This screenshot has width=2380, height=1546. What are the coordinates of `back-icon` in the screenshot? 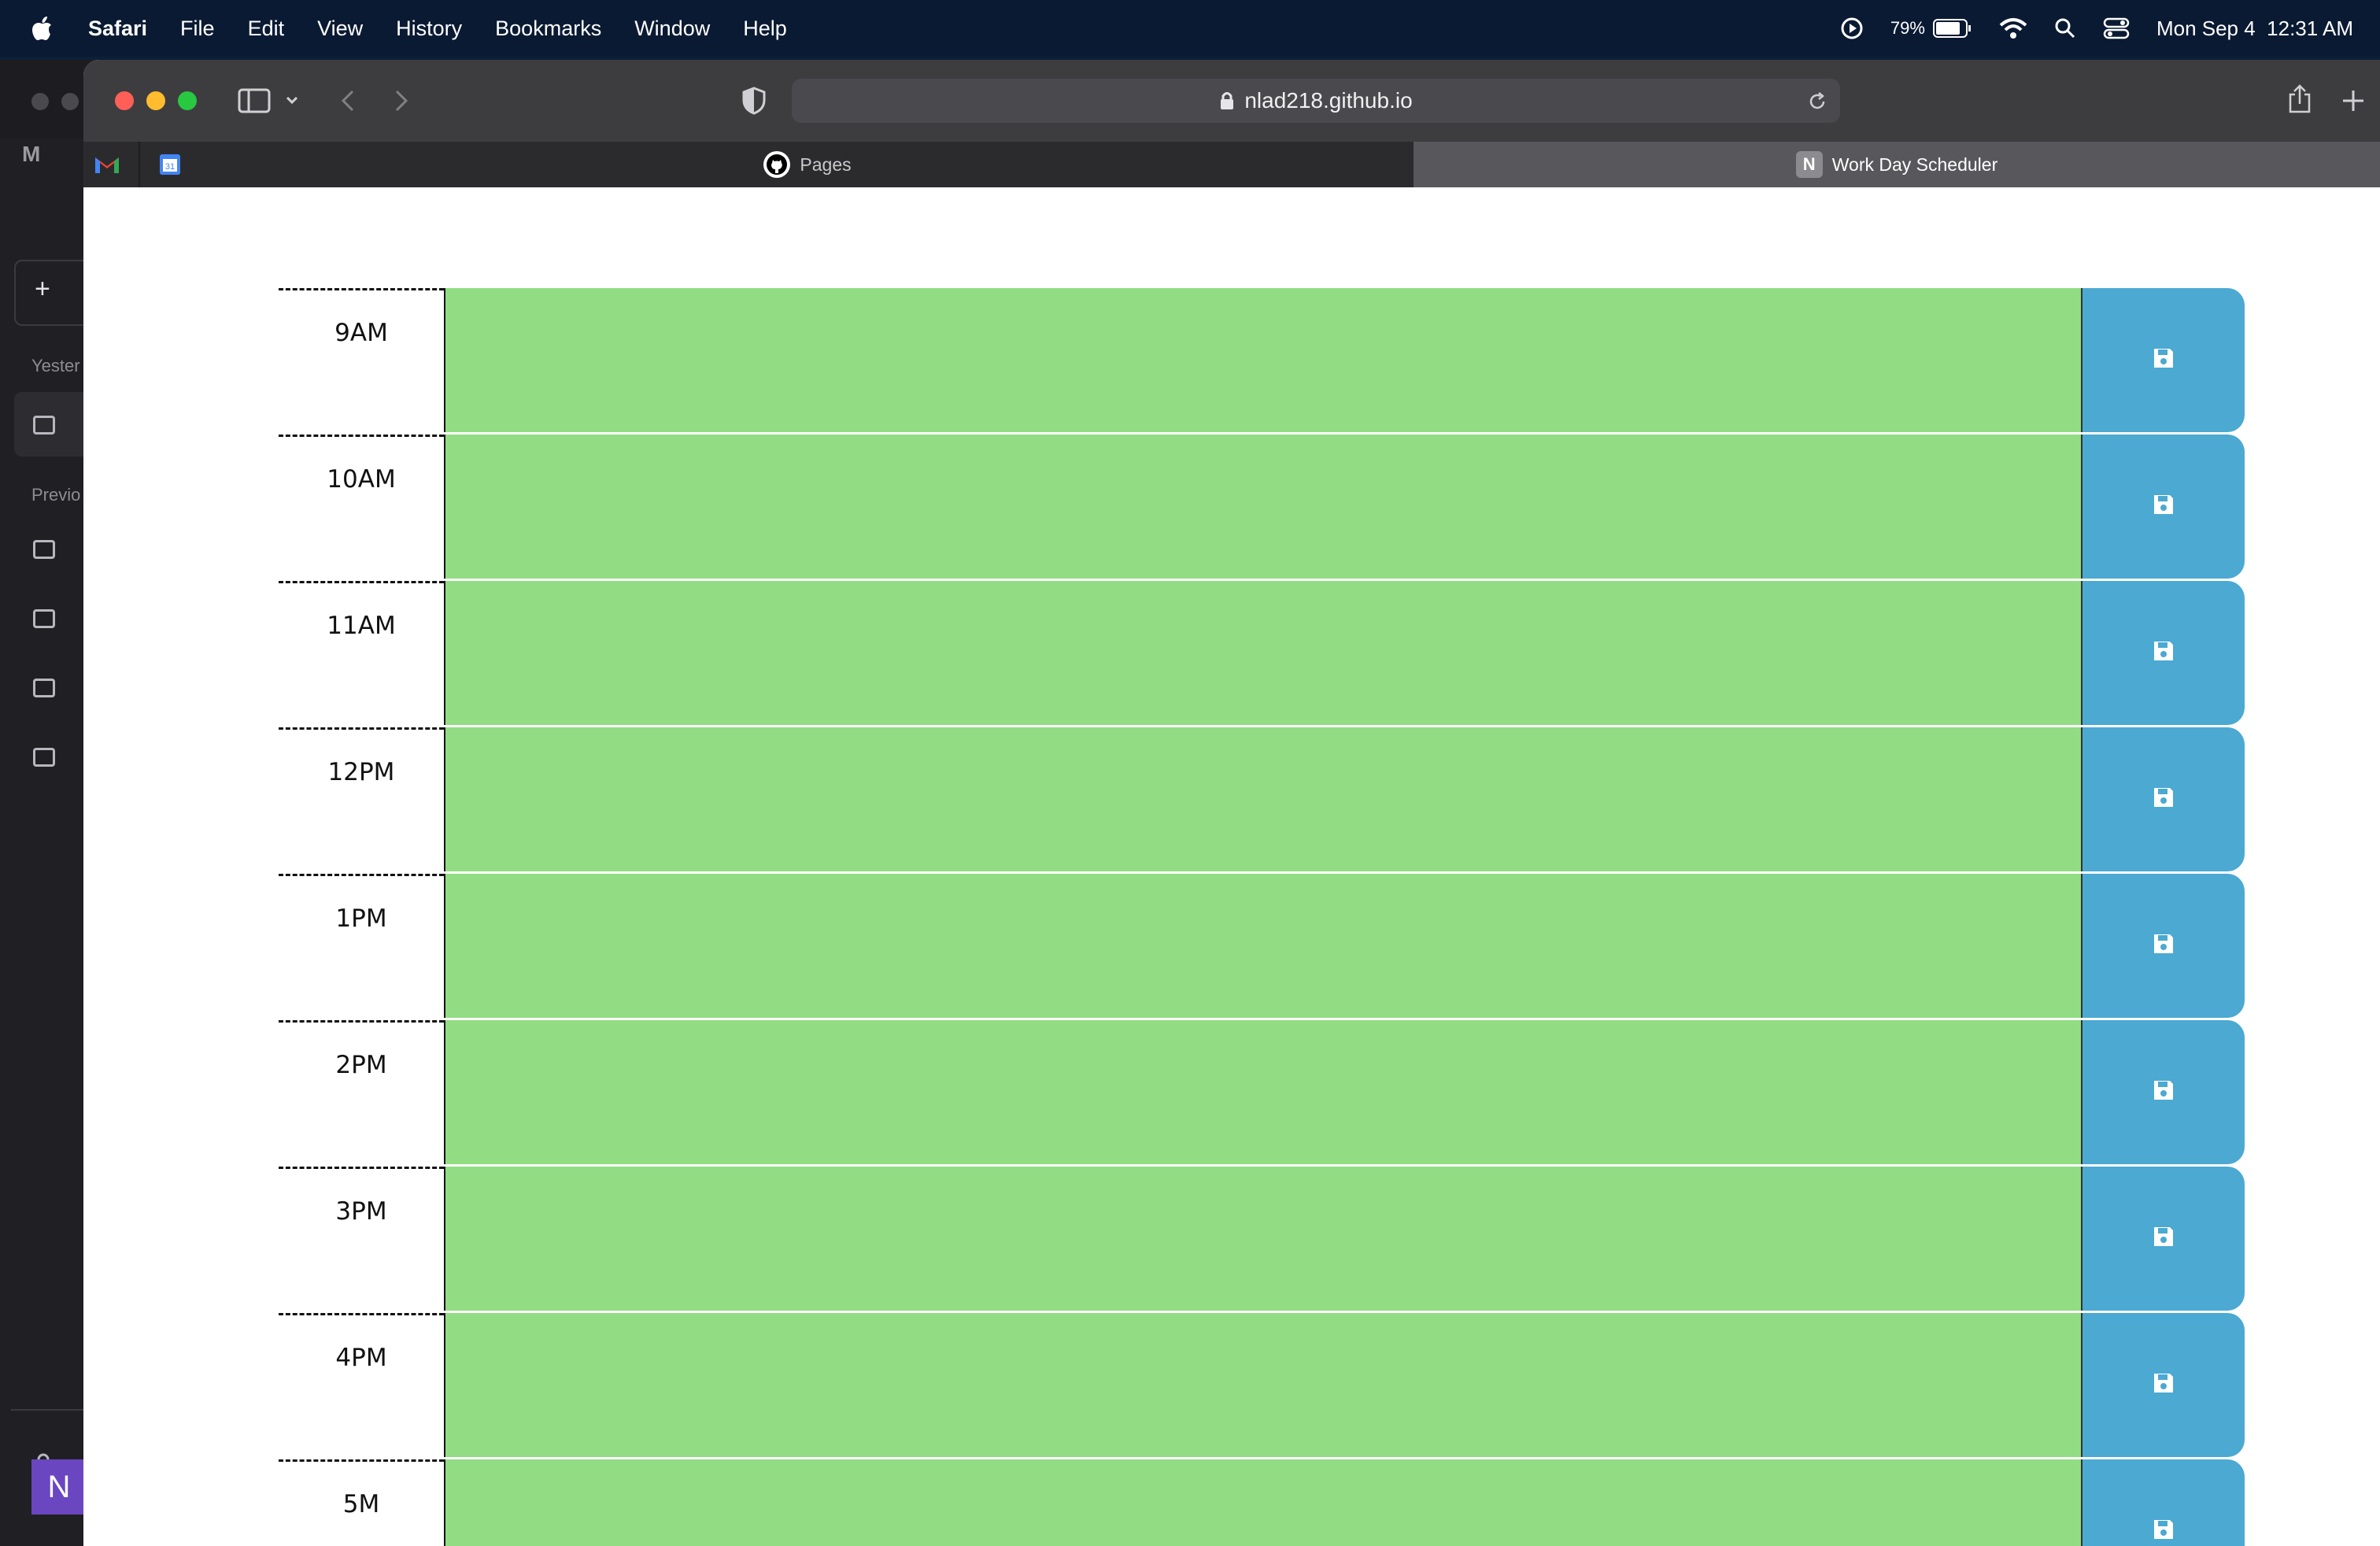 It's located at (347, 100).